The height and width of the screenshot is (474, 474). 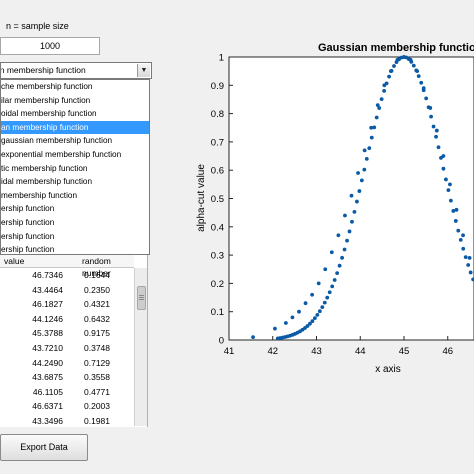 I want to click on table-row: 46.1827 0.4321, so click(x=67, y=304).